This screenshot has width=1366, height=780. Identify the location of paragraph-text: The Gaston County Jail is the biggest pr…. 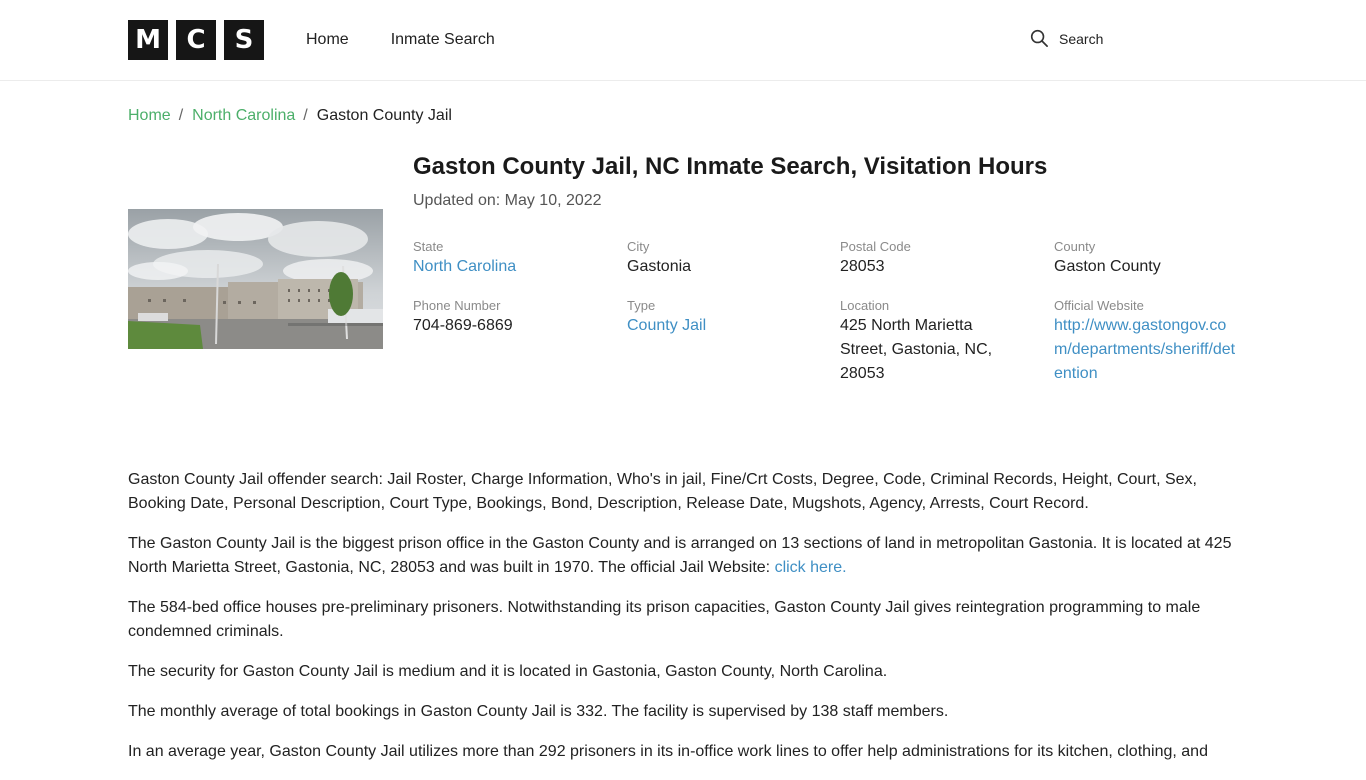
(680, 555).